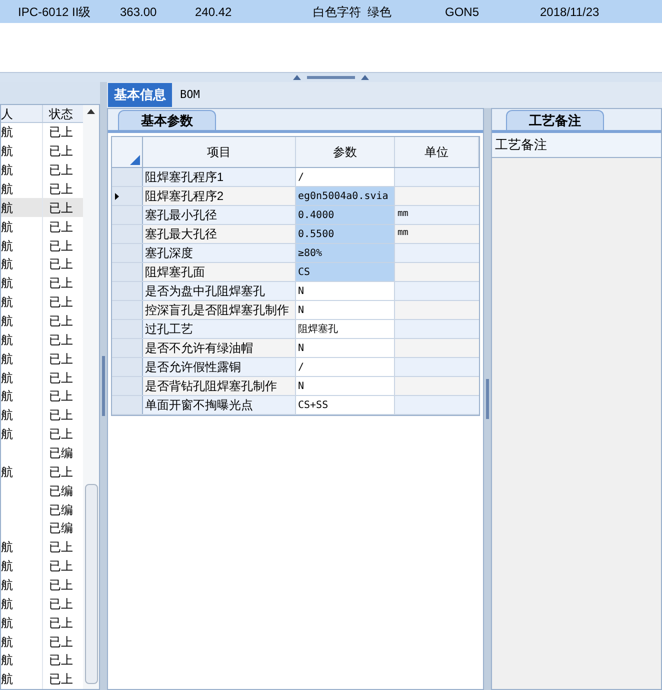  What do you see at coordinates (127, 196) in the screenshot?
I see `row-header` at bounding box center [127, 196].